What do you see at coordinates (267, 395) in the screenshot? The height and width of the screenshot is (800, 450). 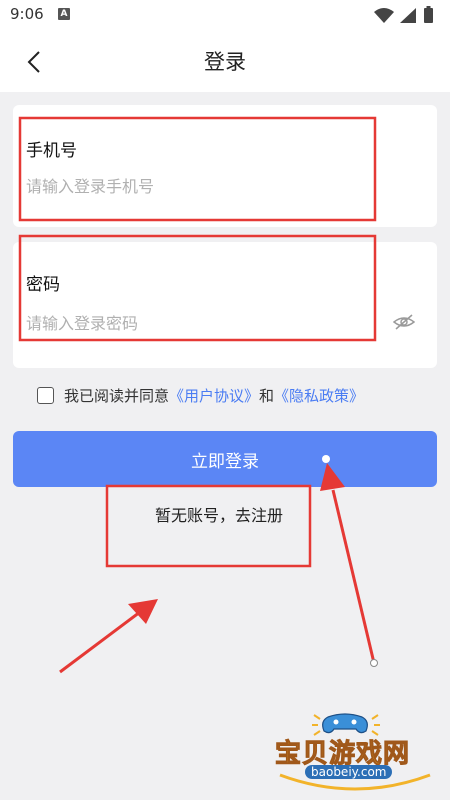 I see `agreement-and: 和` at bounding box center [267, 395].